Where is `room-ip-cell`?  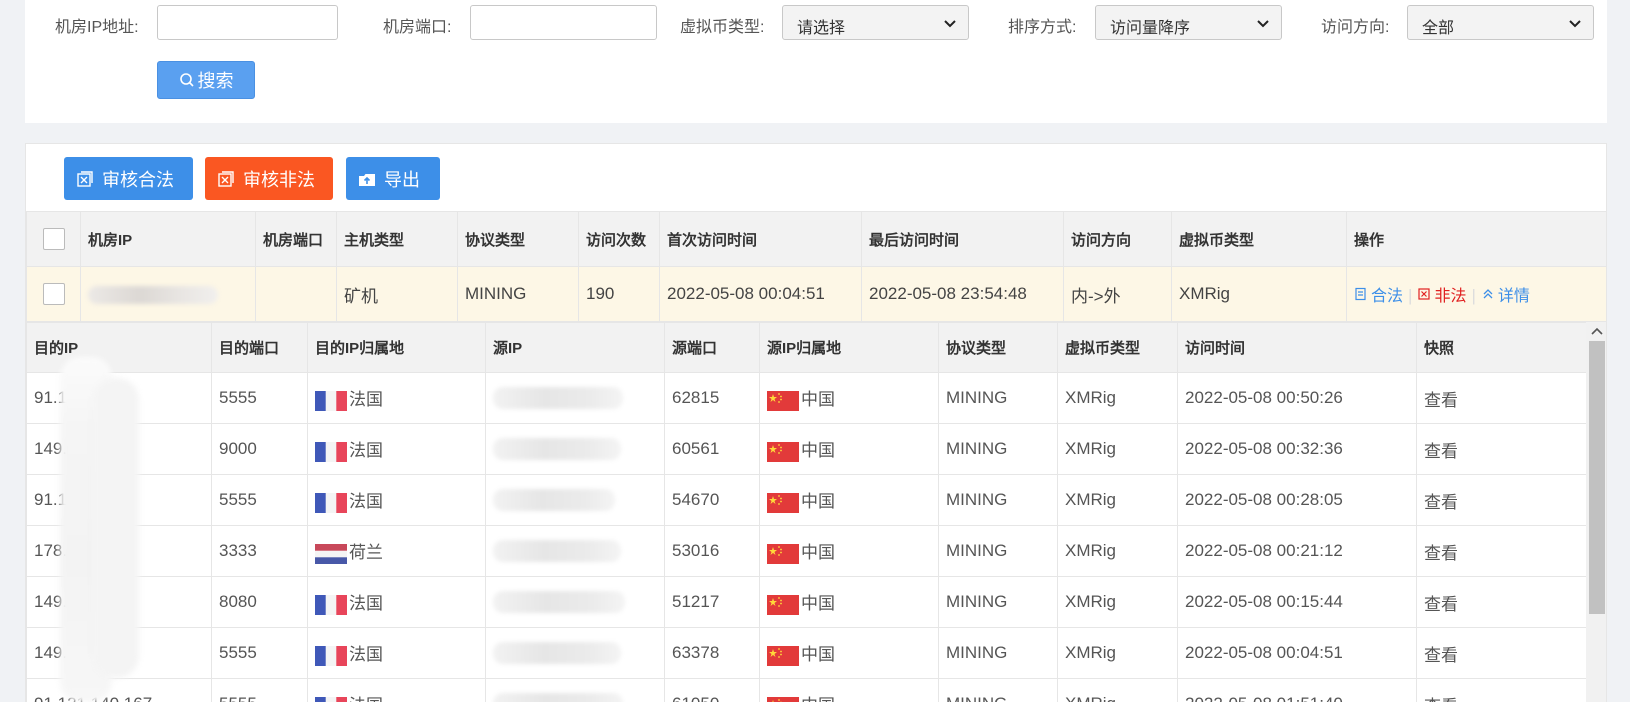 room-ip-cell is located at coordinates (168, 294).